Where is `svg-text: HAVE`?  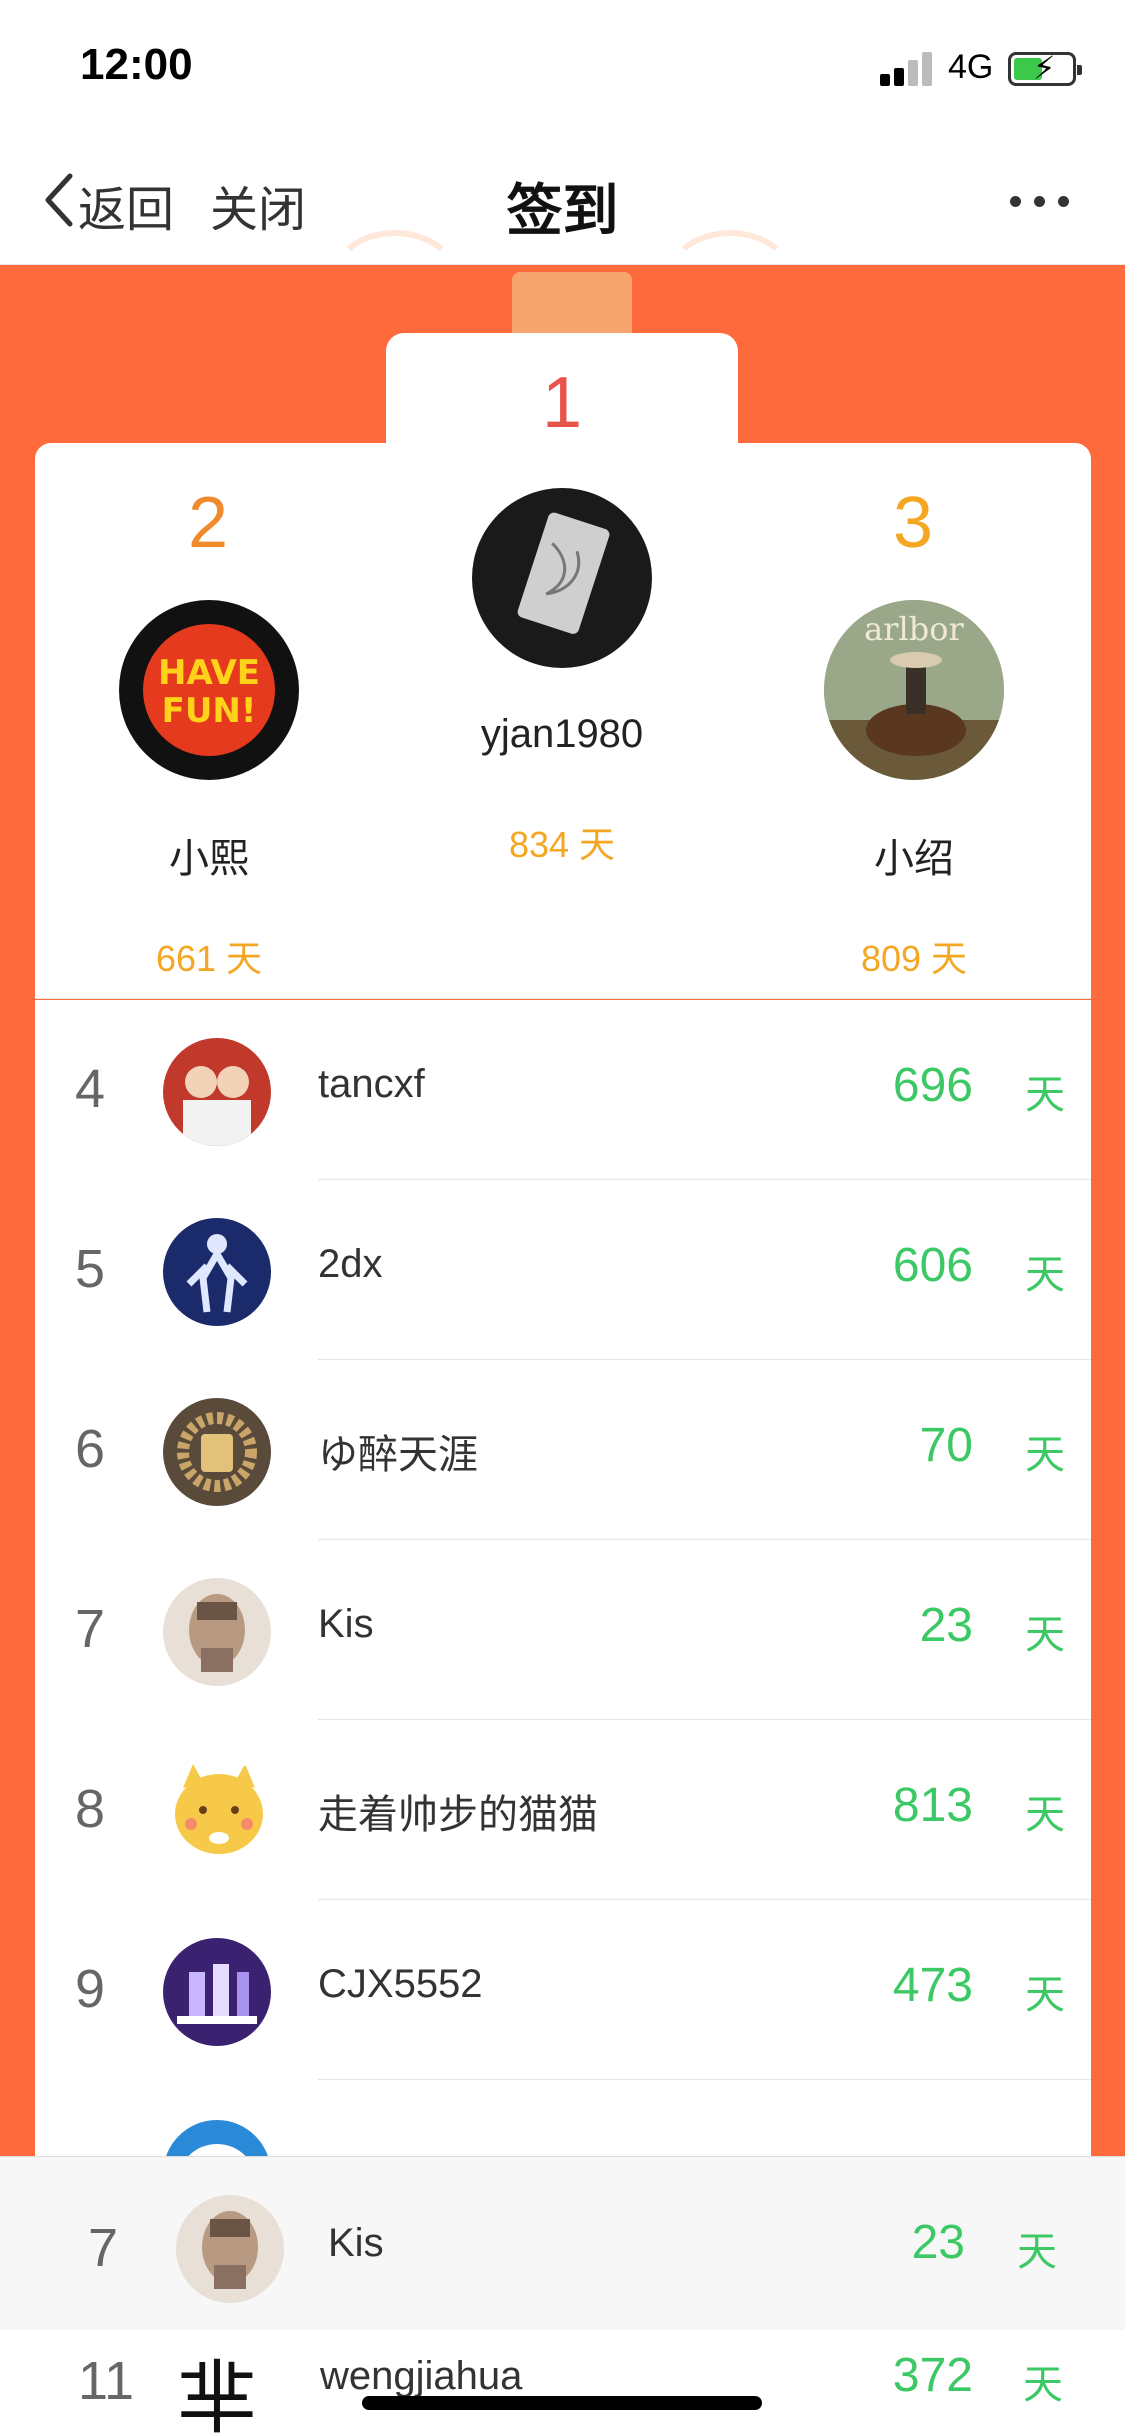 svg-text: HAVE is located at coordinates (209, 673).